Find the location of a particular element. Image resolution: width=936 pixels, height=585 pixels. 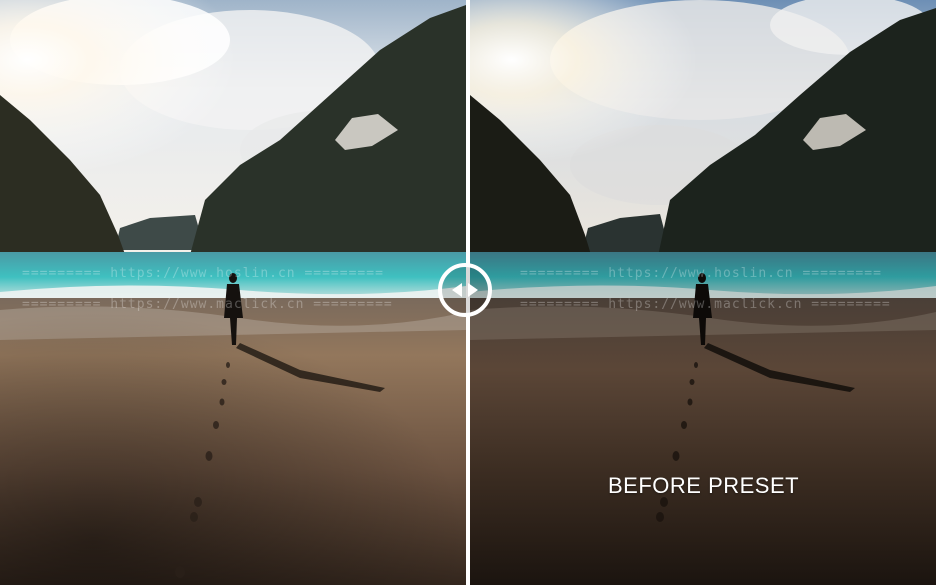

arrow-left-icon is located at coordinates (457, 290).